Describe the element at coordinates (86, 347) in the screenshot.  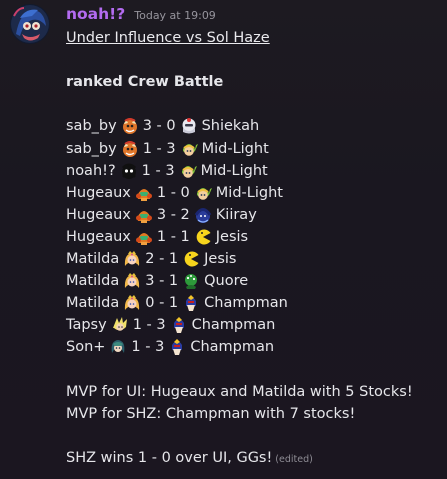
I see `player-one-name: Son+` at that location.